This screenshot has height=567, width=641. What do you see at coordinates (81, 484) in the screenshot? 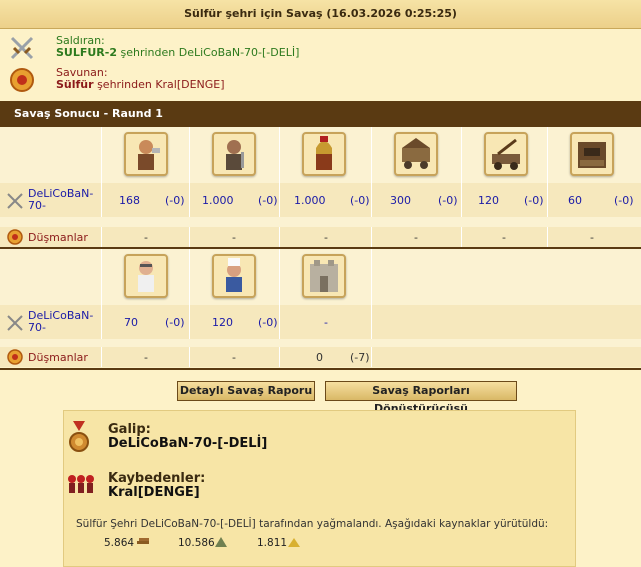
I see `fallen-soldiers-icon` at bounding box center [81, 484].